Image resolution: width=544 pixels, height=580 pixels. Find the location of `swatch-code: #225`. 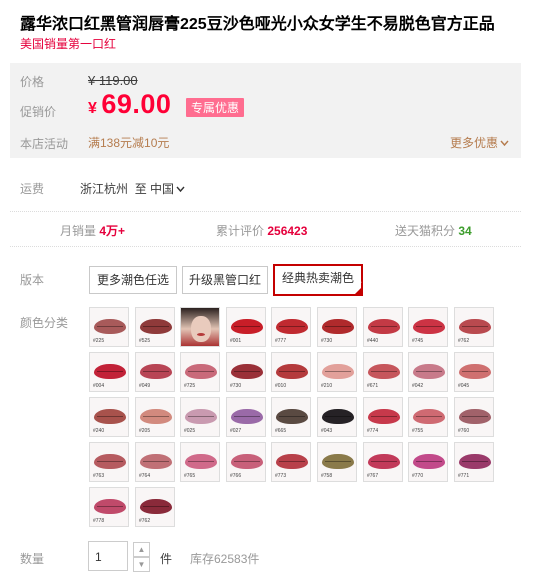

swatch-code: #225 is located at coordinates (99, 341).